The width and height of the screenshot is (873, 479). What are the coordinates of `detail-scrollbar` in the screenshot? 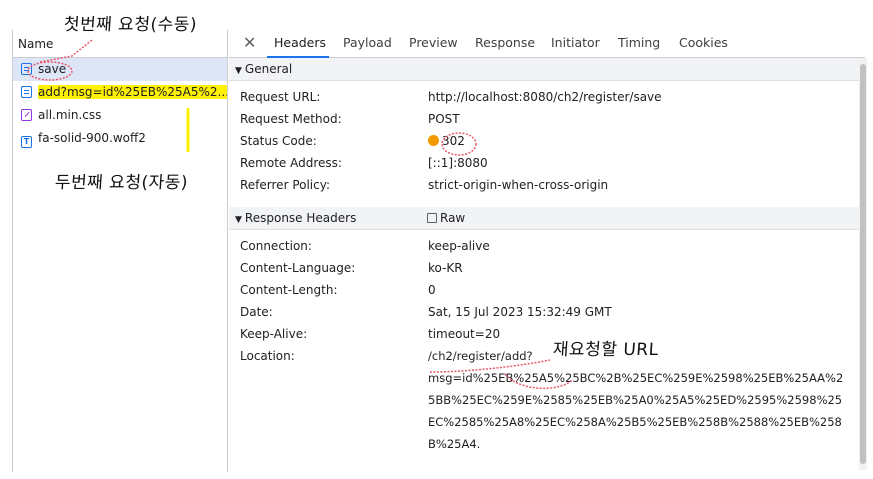 It's located at (863, 264).